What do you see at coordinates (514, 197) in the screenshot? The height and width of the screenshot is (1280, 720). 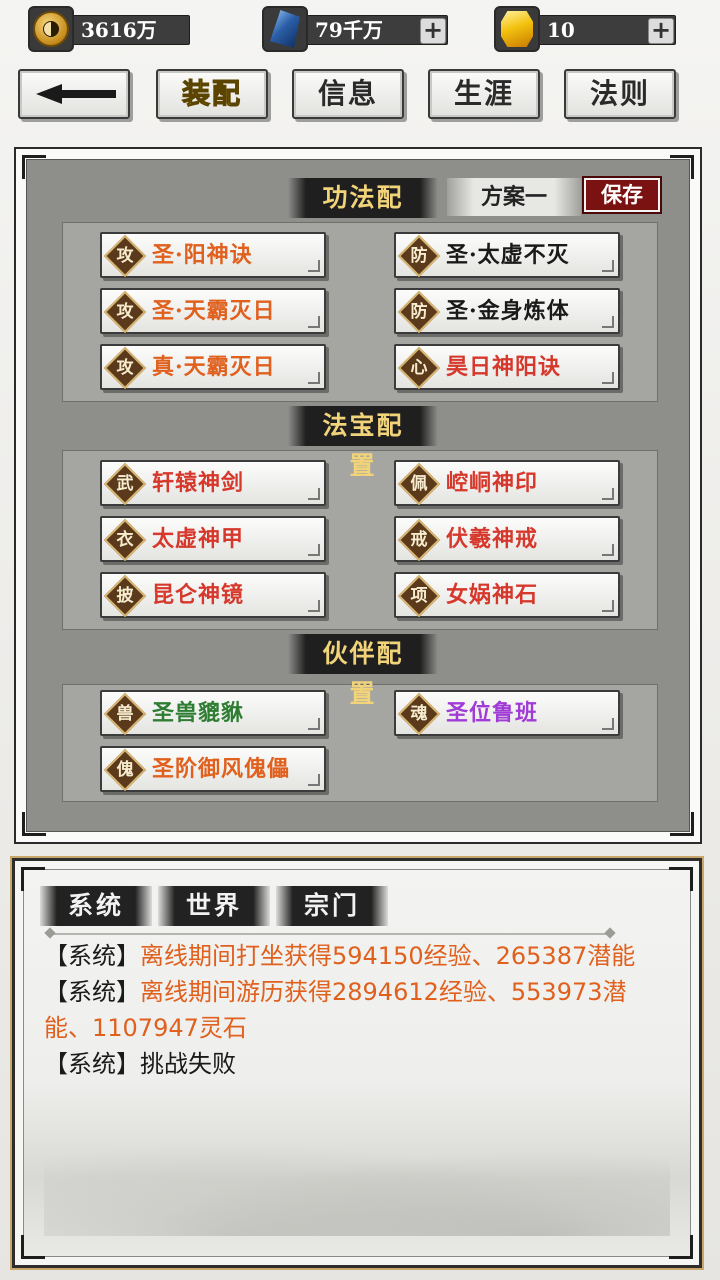 I see `scheme-selector: 方案一` at bounding box center [514, 197].